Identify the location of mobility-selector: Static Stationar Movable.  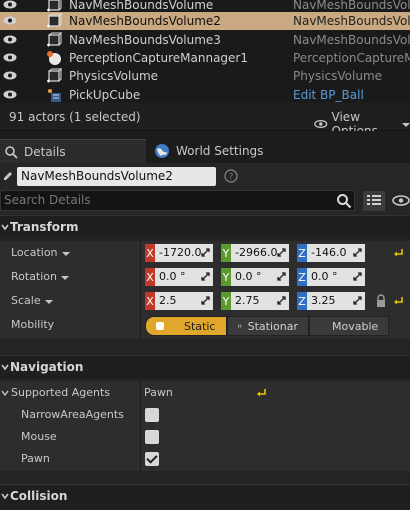
(267, 326).